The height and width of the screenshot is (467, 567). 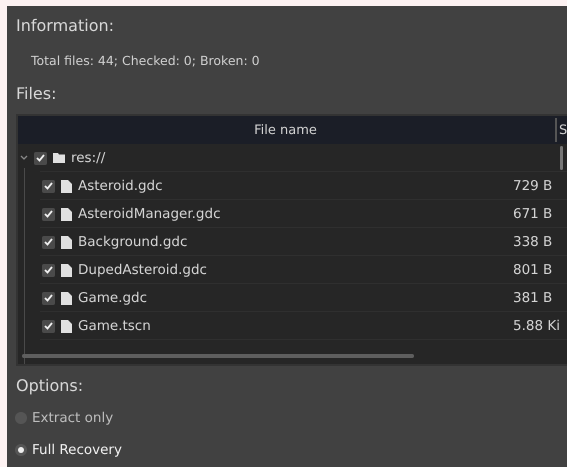 I want to click on radio-option: Full Recovery, so click(x=291, y=450).